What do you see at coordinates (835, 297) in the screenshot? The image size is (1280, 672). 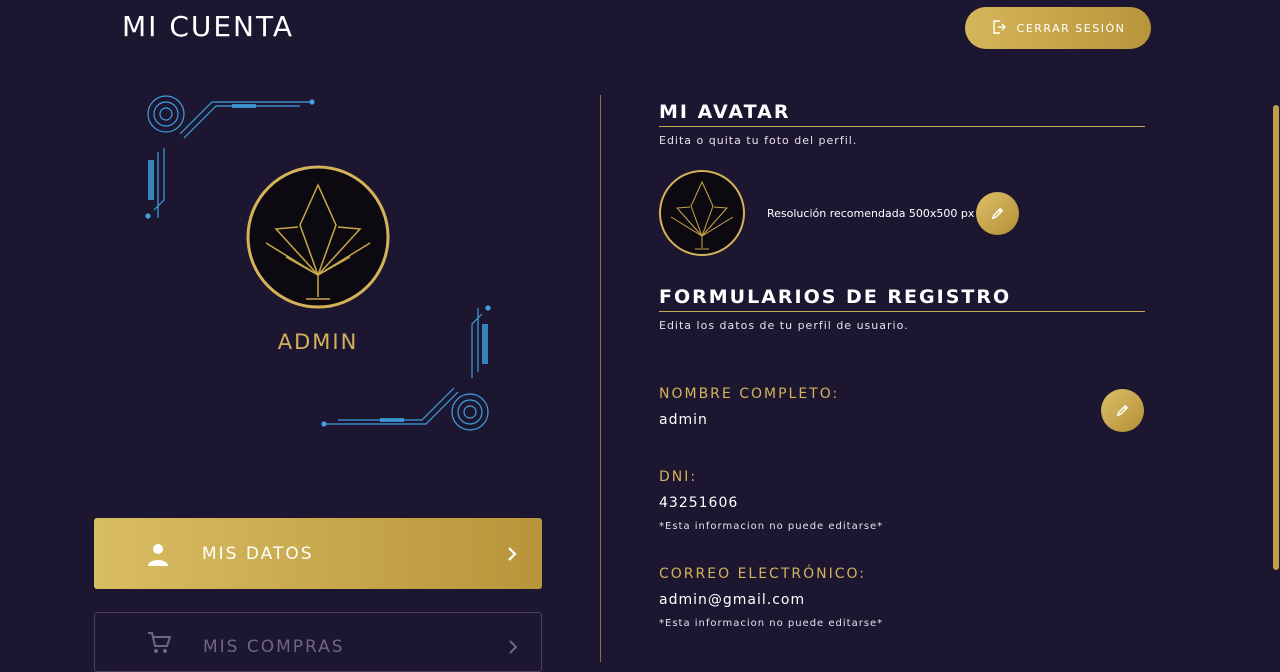 I see `form-section-title: FORMULARIOS DE REGISTRO` at bounding box center [835, 297].